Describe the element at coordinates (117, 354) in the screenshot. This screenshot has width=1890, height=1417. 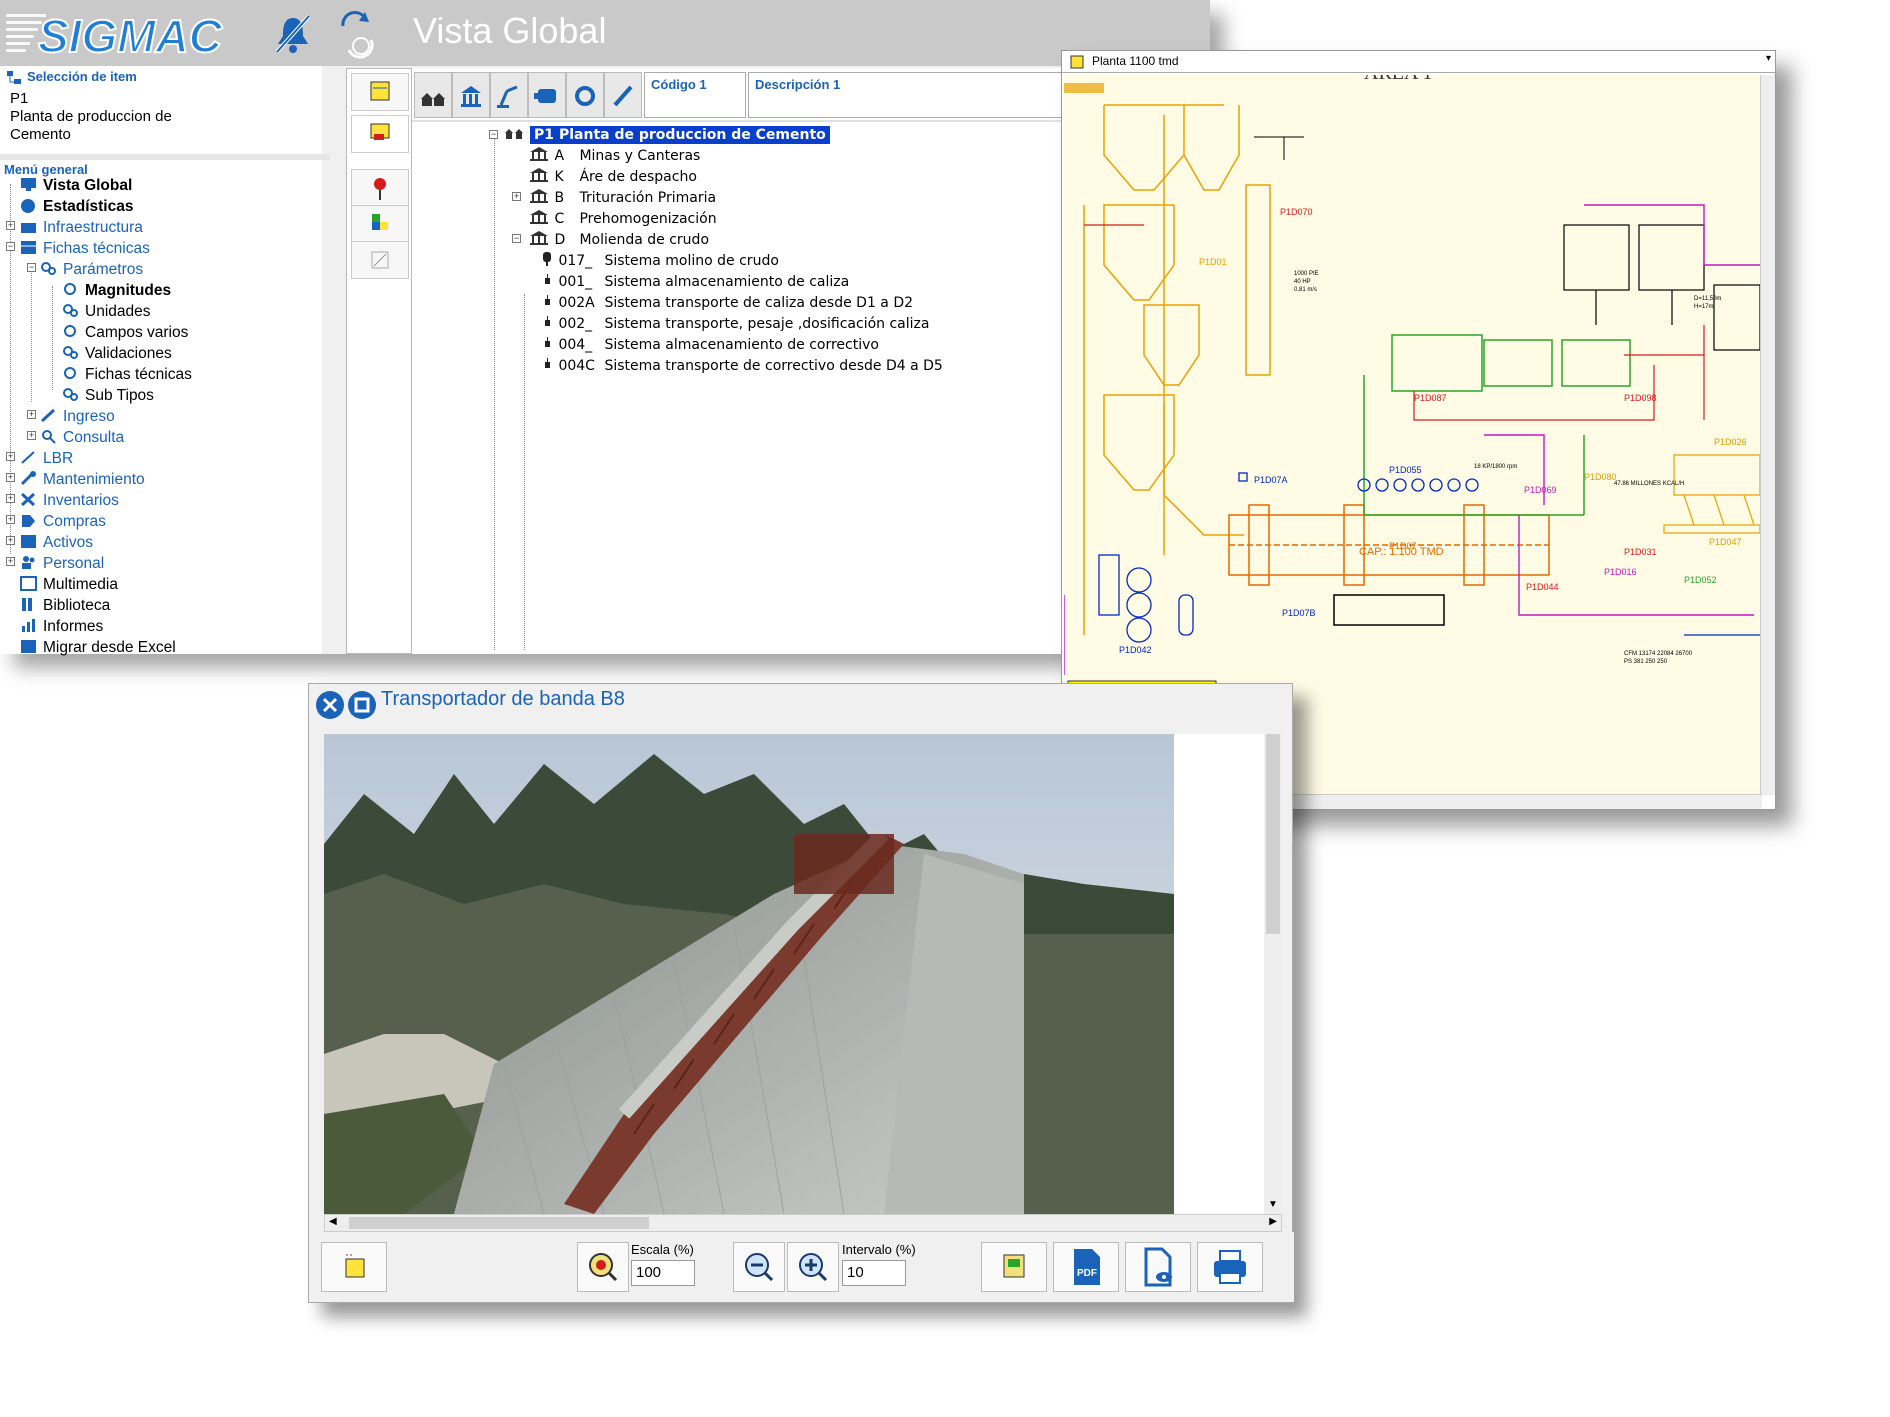
I see `menu-item-validaciones: Validaciones` at that location.